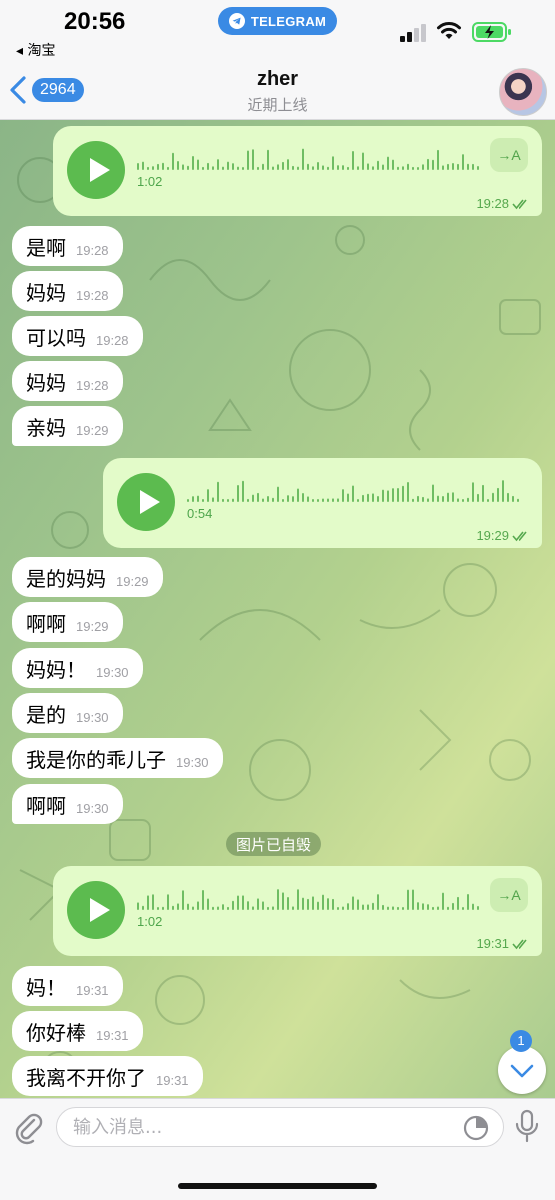 This screenshot has height=1200, width=555. What do you see at coordinates (67, 622) in the screenshot?
I see `incoming-message: 啊啊 19:29` at bounding box center [67, 622].